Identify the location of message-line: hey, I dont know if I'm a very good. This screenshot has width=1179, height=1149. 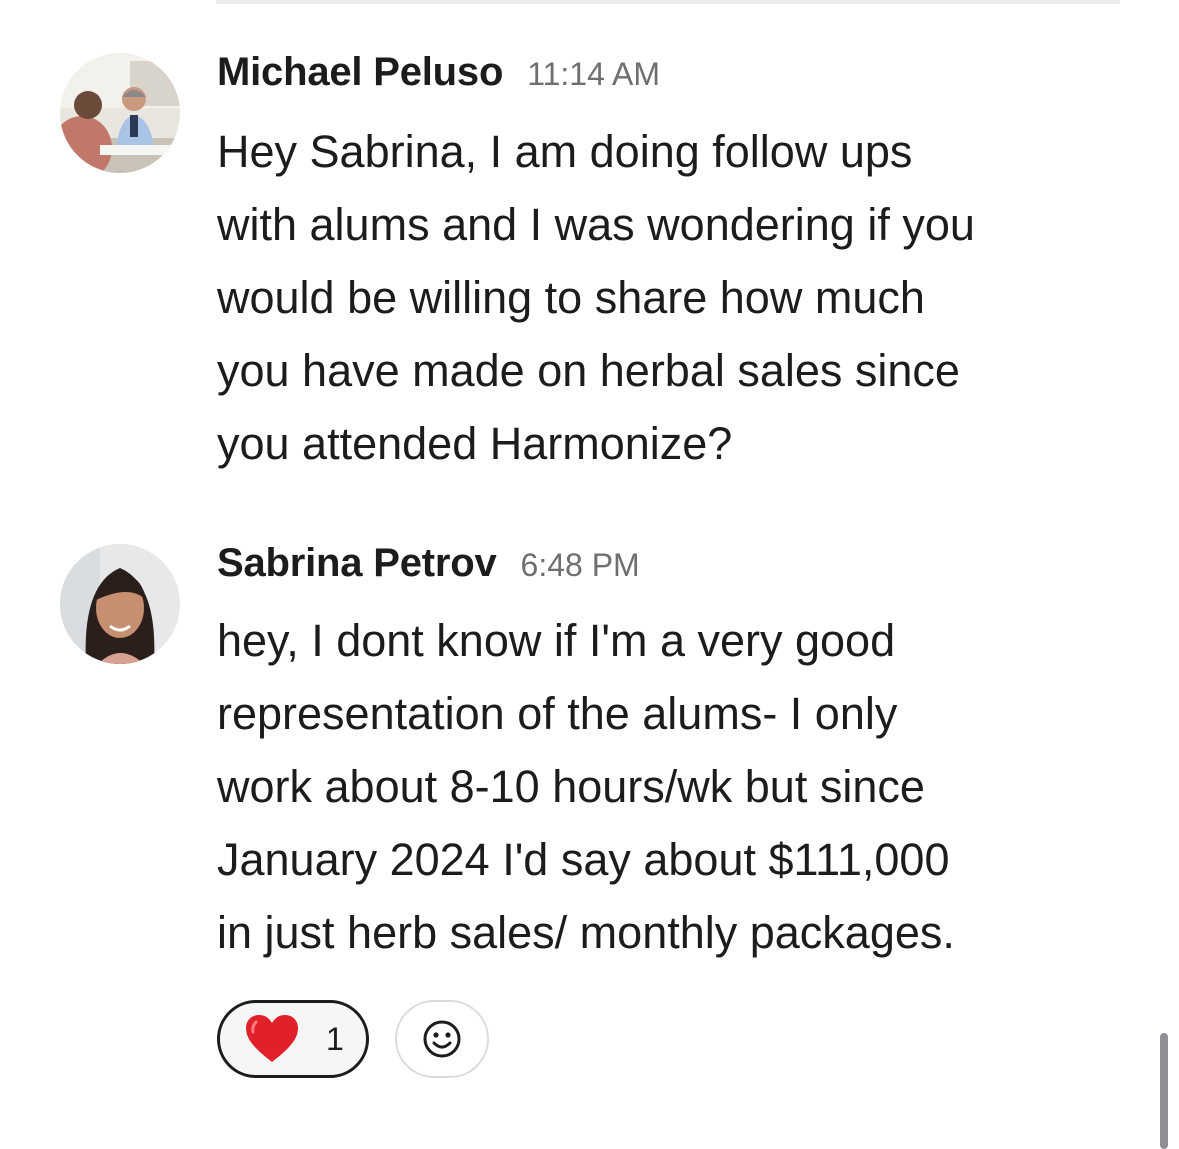
(556, 640).